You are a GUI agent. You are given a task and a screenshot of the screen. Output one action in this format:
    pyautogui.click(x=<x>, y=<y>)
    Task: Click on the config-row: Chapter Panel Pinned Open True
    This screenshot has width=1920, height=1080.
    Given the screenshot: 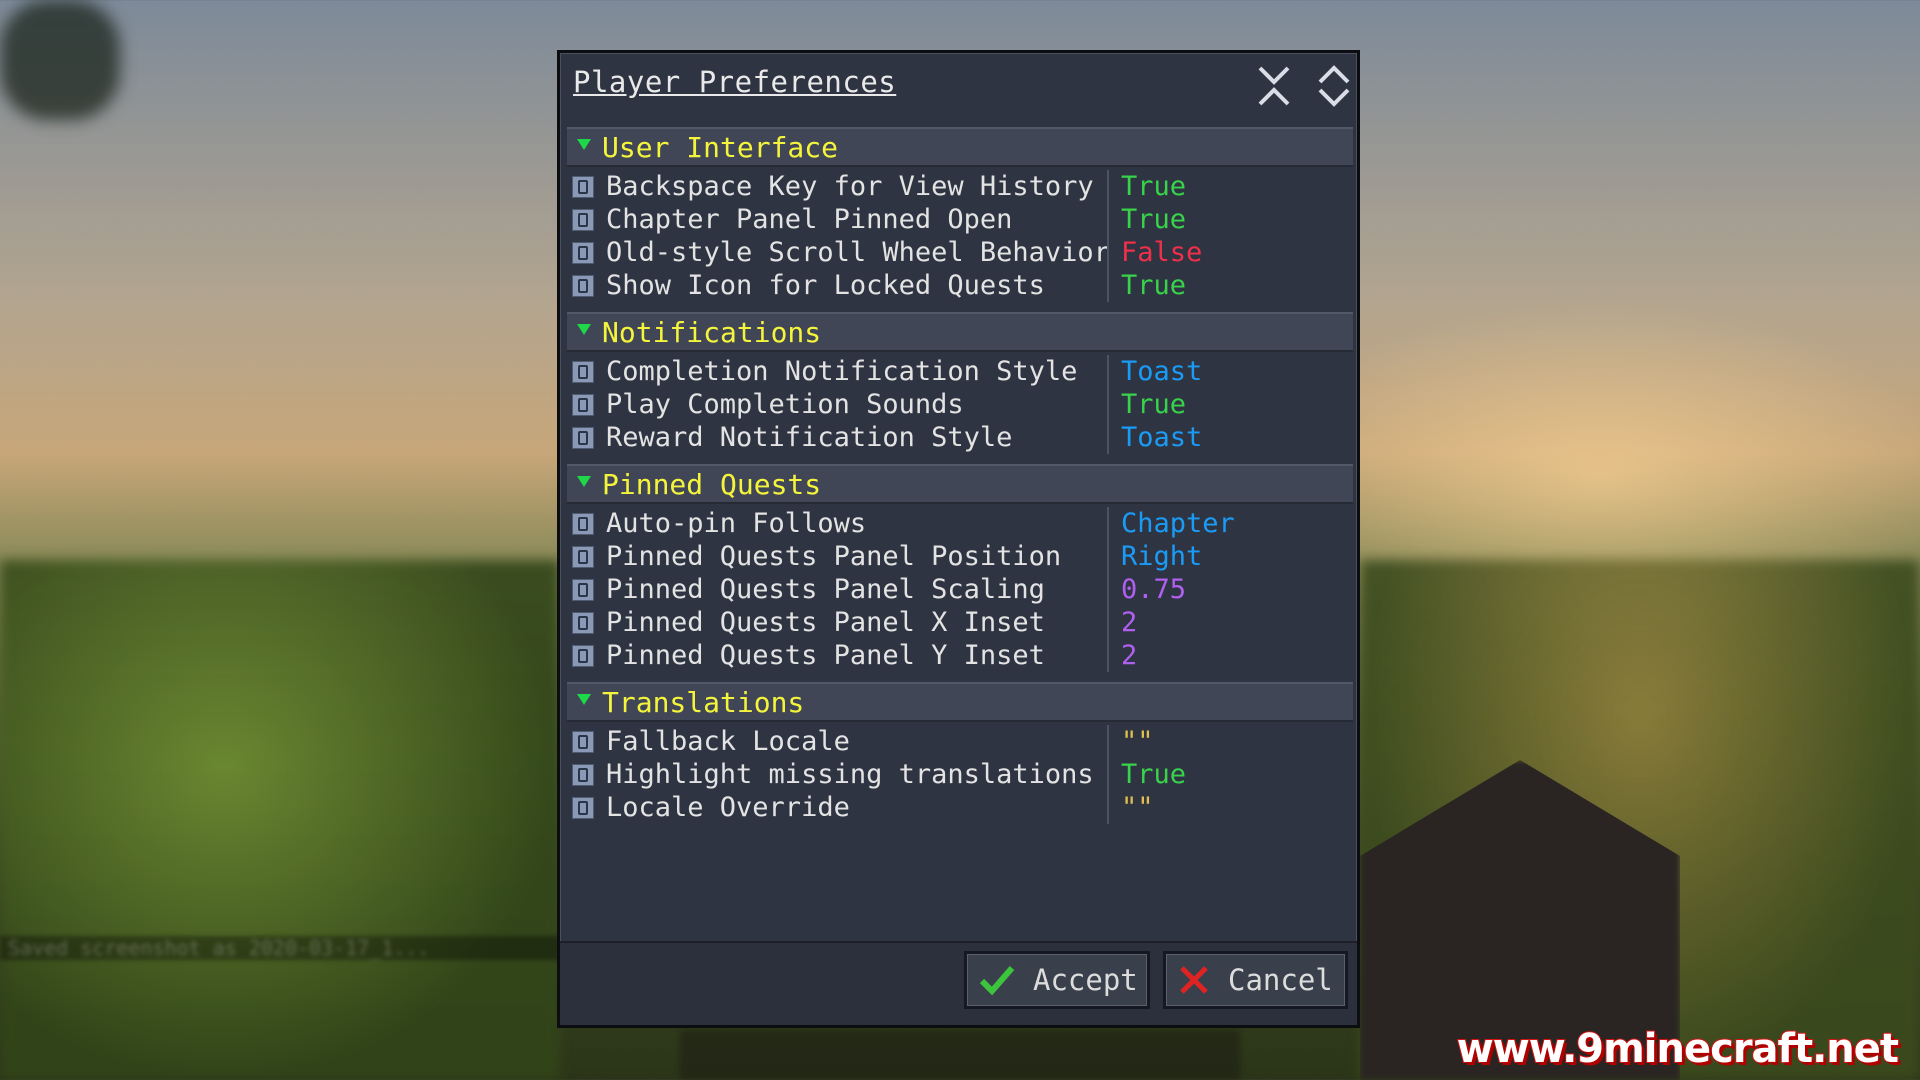 What is the action you would take?
    pyautogui.click(x=960, y=219)
    